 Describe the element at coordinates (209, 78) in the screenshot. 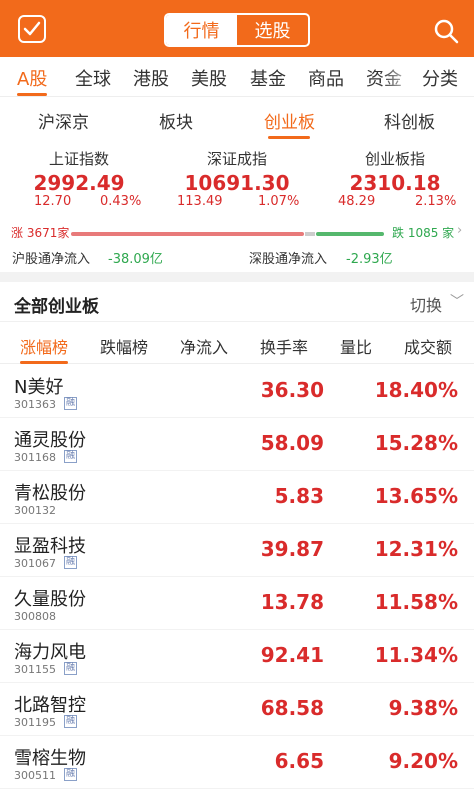

I see `nav-us: 美股` at that location.